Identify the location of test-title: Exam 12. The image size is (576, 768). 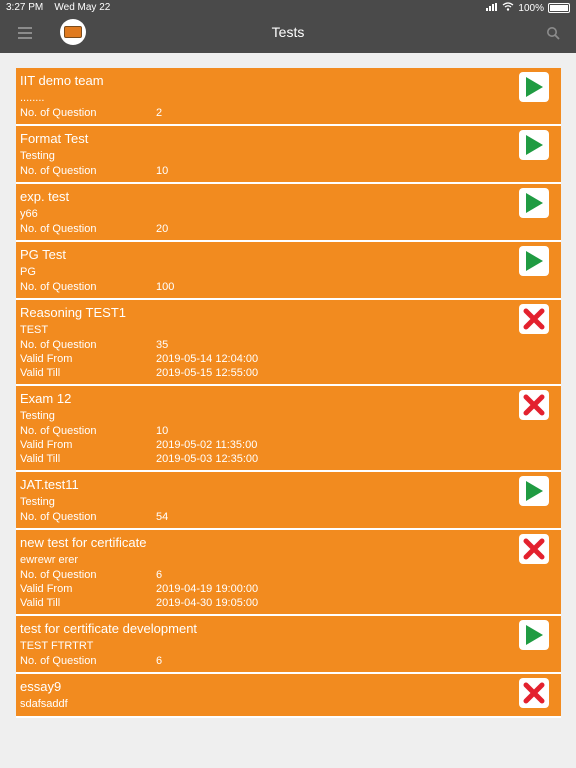
(46, 398).